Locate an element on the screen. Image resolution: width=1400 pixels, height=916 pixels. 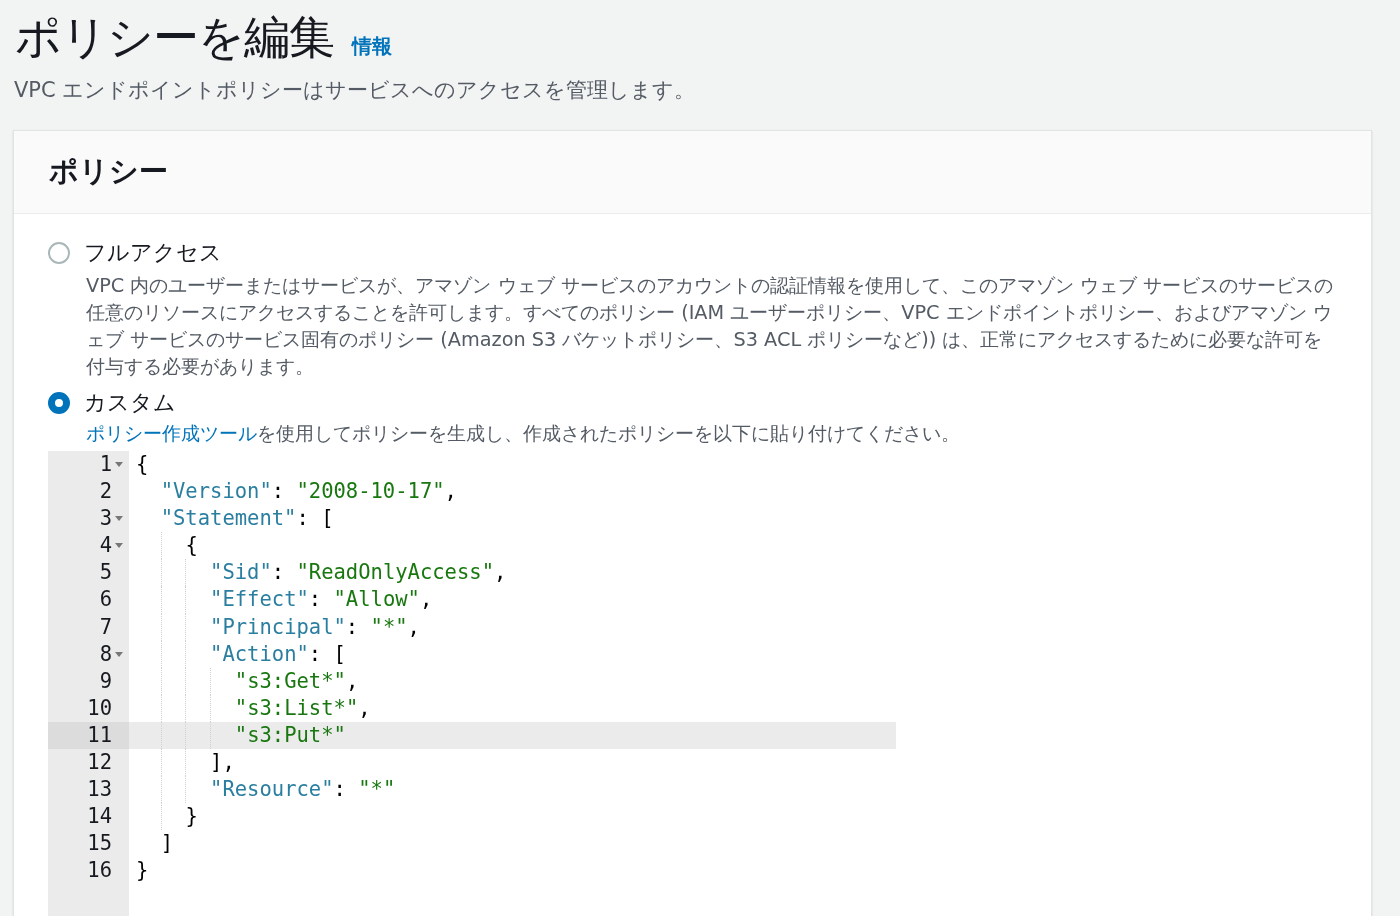
line-number: 10 is located at coordinates (99, 708).